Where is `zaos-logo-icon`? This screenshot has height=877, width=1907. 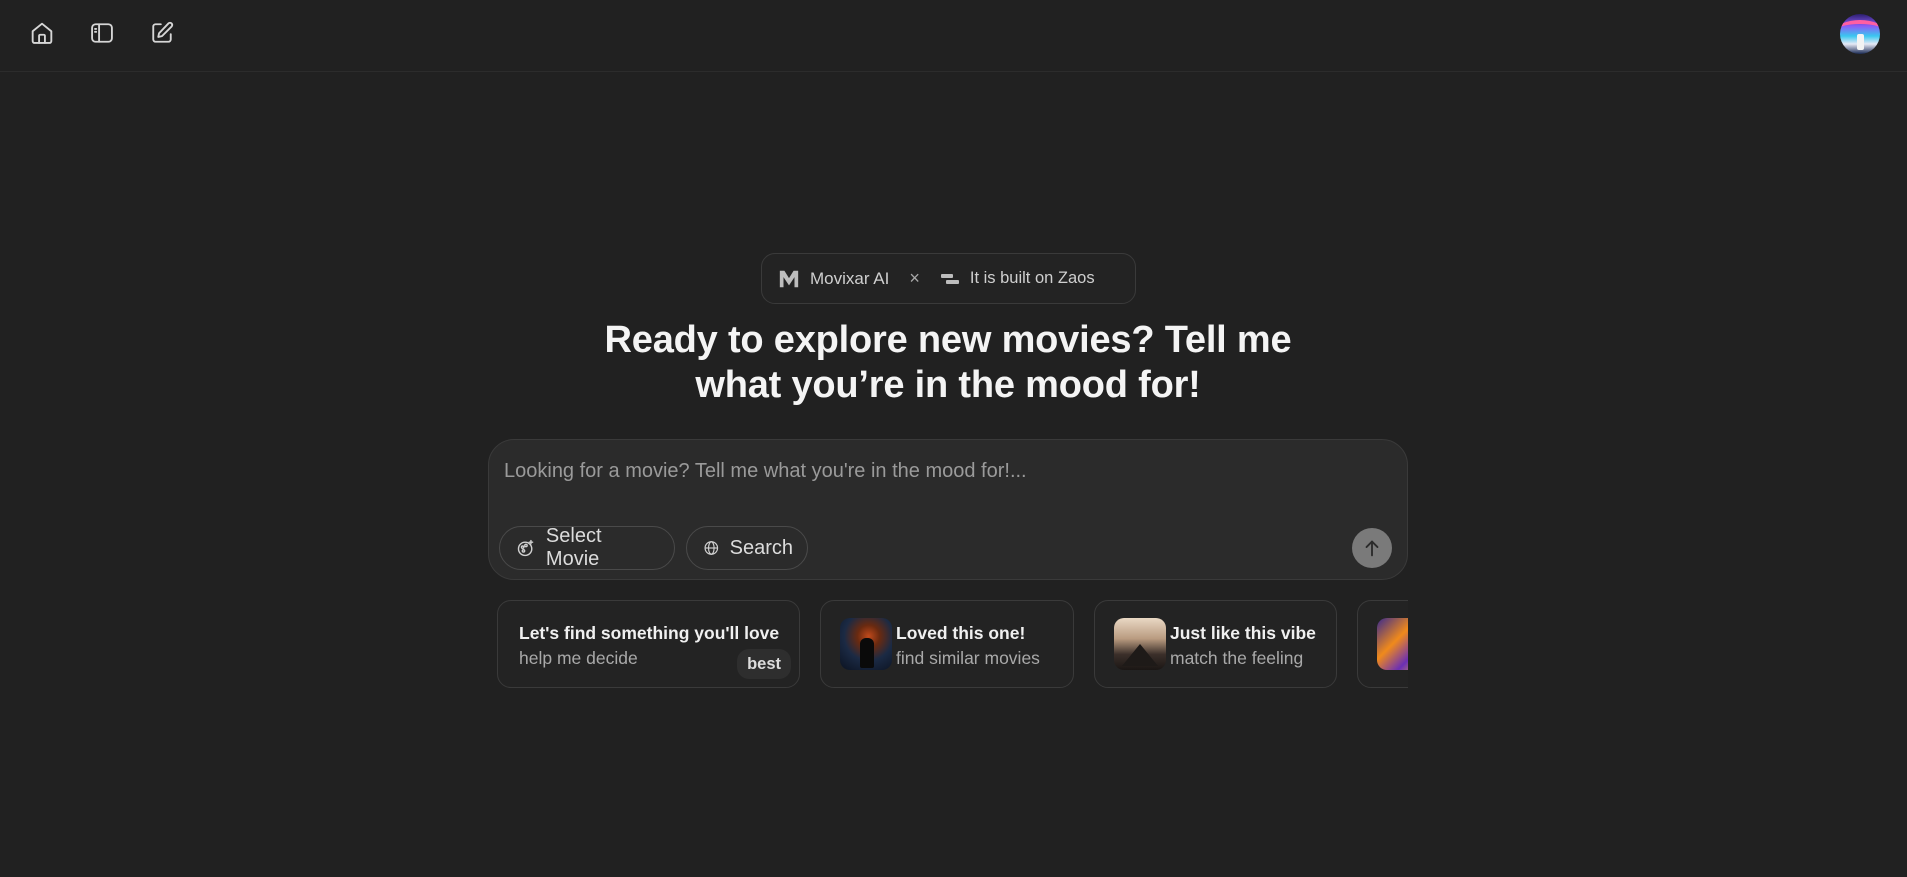 zaos-logo-icon is located at coordinates (949, 278).